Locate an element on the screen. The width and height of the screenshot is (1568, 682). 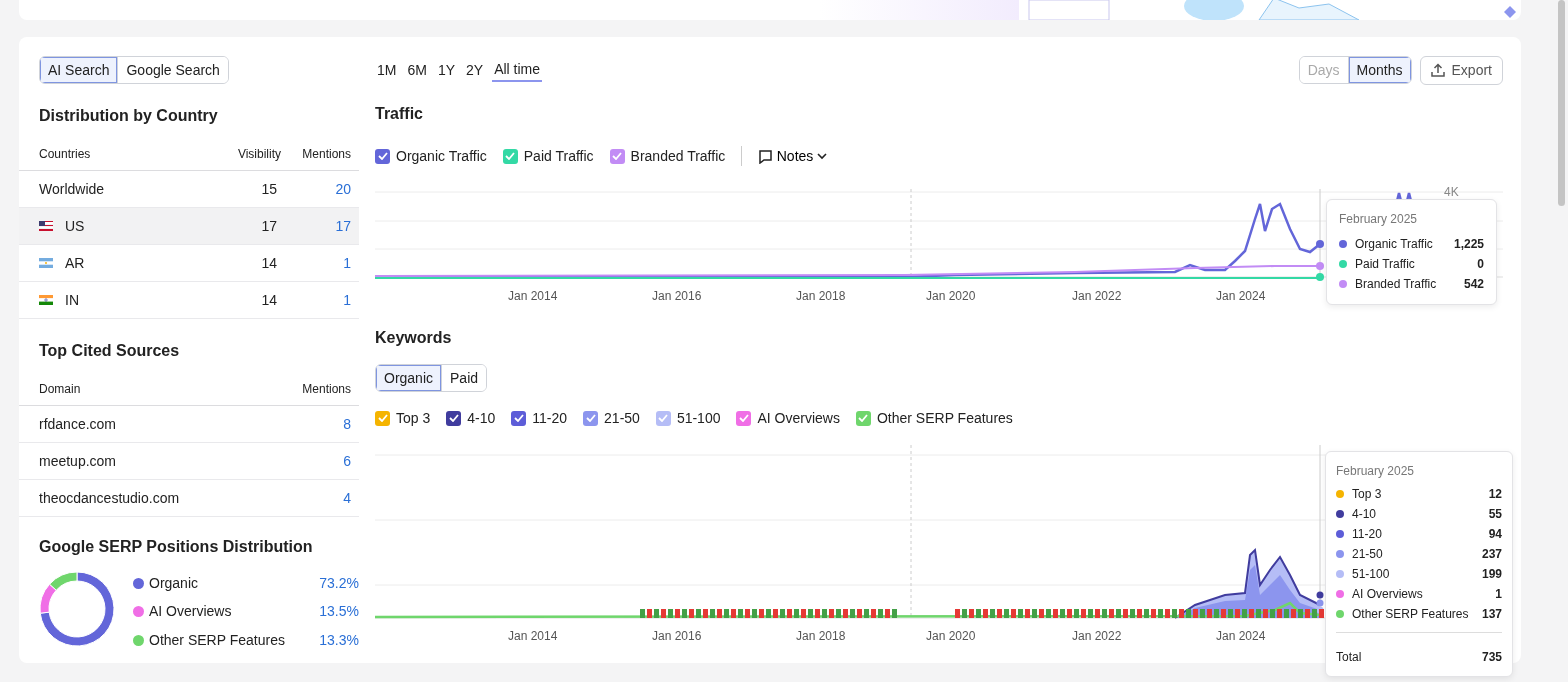
tooltip-value: 1,225 is located at coordinates (1468, 244).